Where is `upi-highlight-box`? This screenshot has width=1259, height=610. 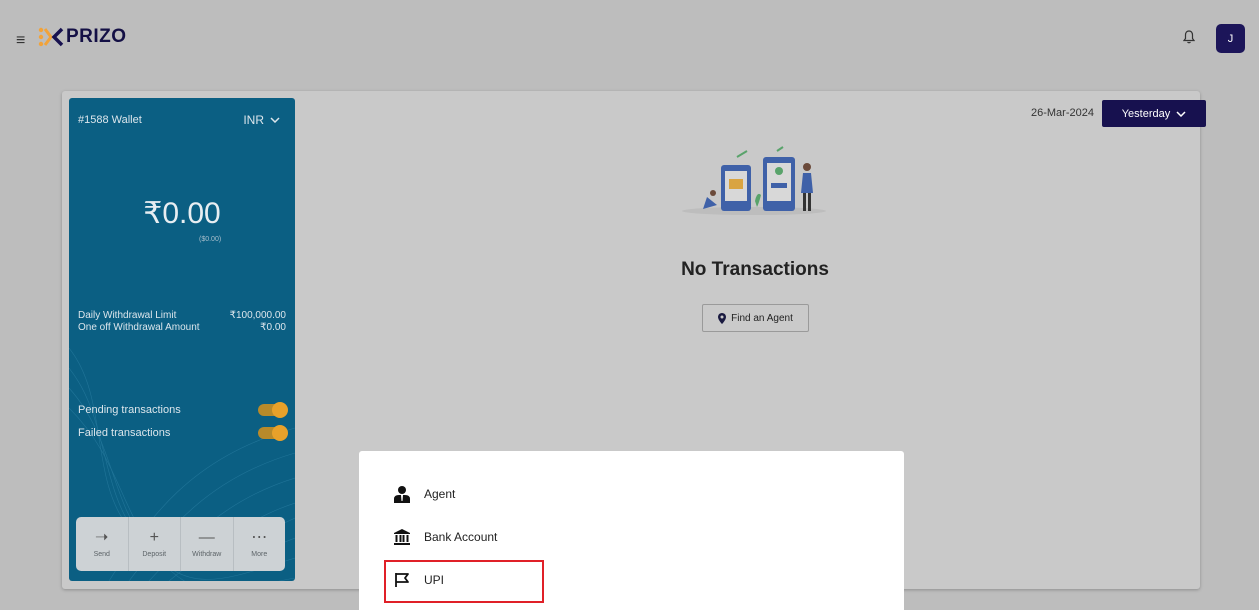
upi-highlight-box is located at coordinates (464, 581).